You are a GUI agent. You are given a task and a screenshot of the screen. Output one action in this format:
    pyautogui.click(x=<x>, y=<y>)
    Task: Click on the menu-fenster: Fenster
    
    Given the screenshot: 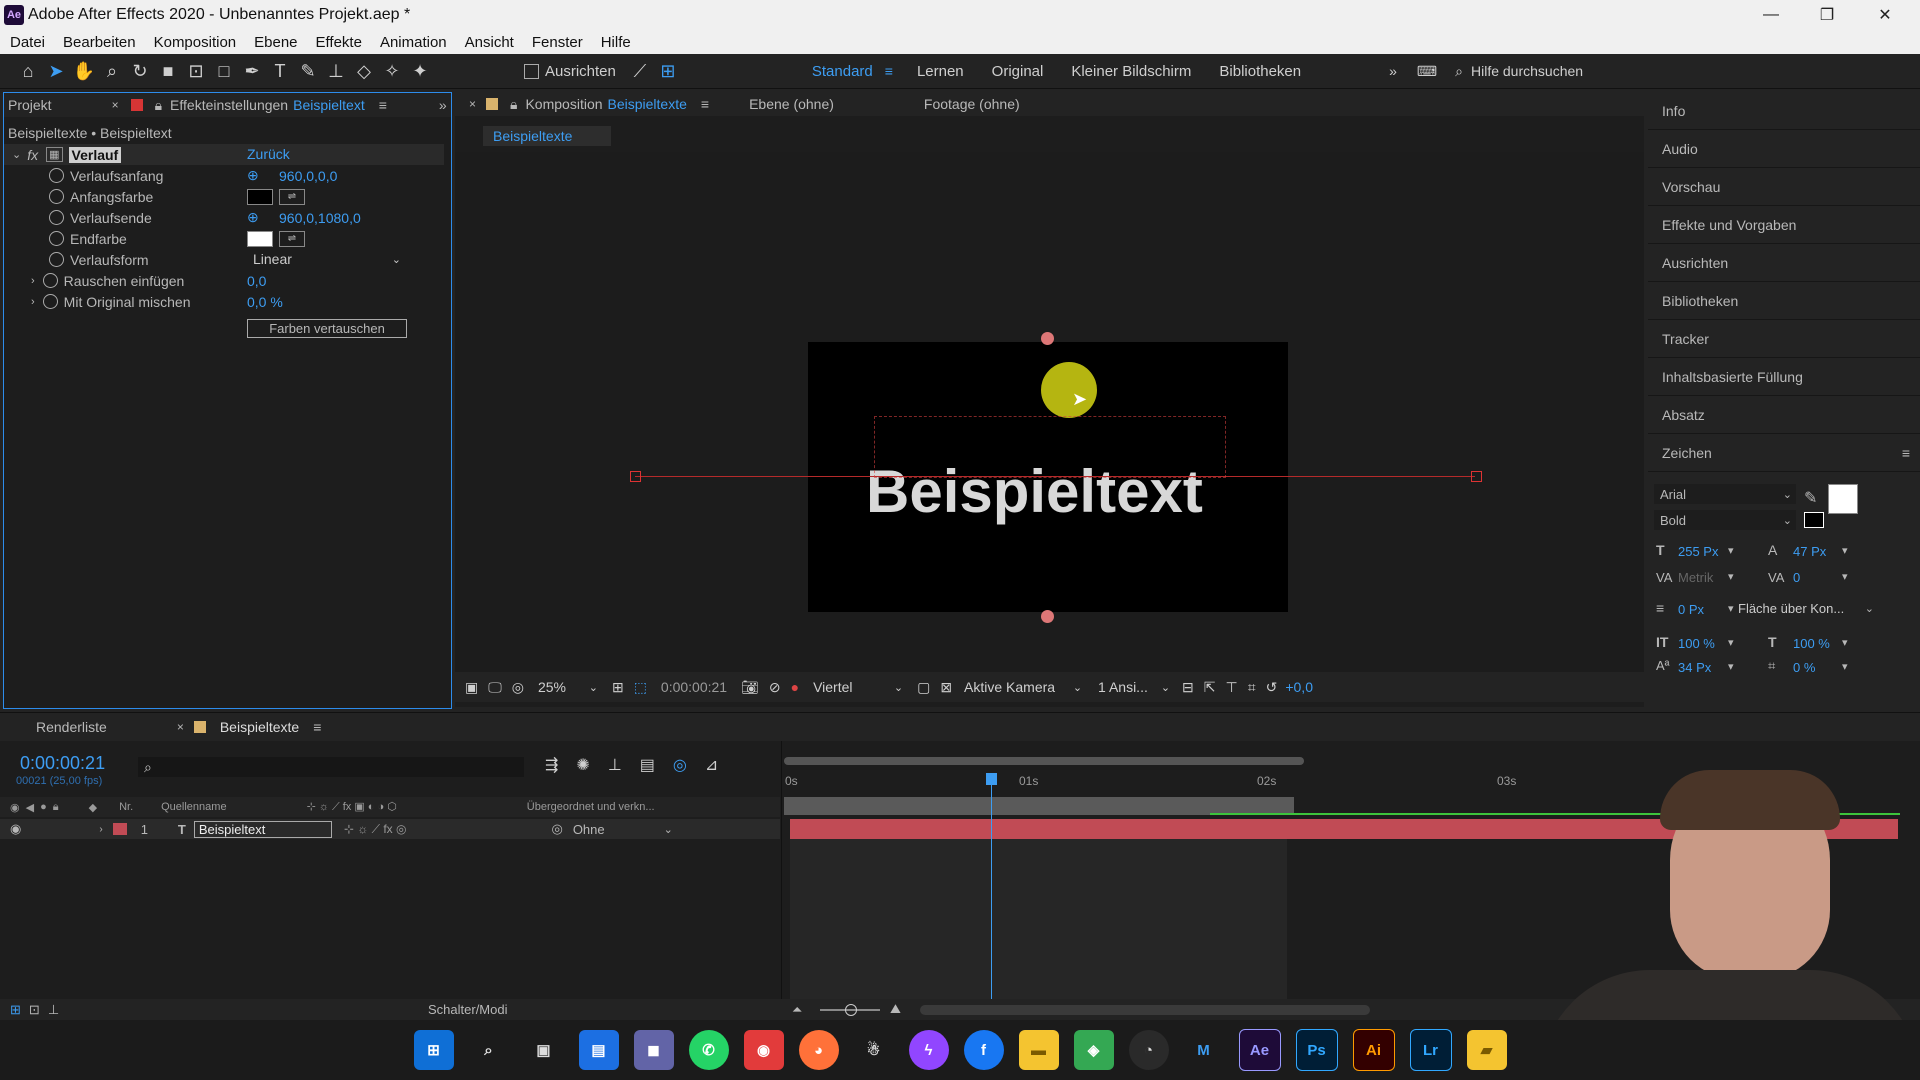 What is the action you would take?
    pyautogui.click(x=557, y=42)
    